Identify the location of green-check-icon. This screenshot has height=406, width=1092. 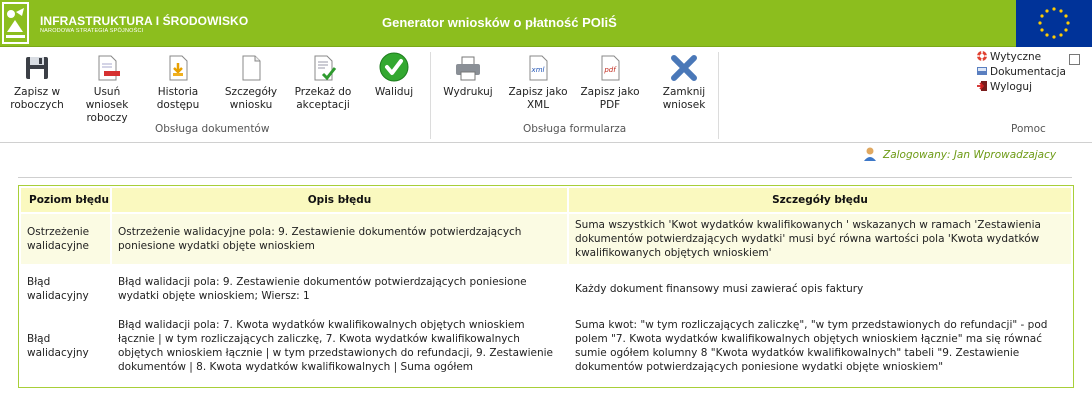
(394, 67).